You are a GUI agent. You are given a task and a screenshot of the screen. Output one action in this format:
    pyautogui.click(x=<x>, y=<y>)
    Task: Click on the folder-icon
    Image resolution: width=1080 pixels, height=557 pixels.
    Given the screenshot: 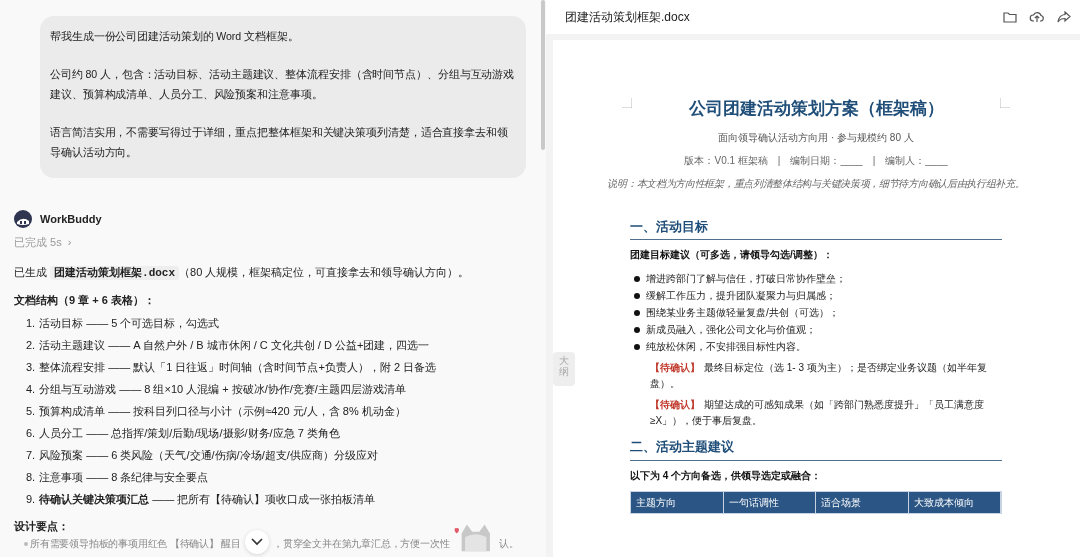 What is the action you would take?
    pyautogui.click(x=1010, y=17)
    